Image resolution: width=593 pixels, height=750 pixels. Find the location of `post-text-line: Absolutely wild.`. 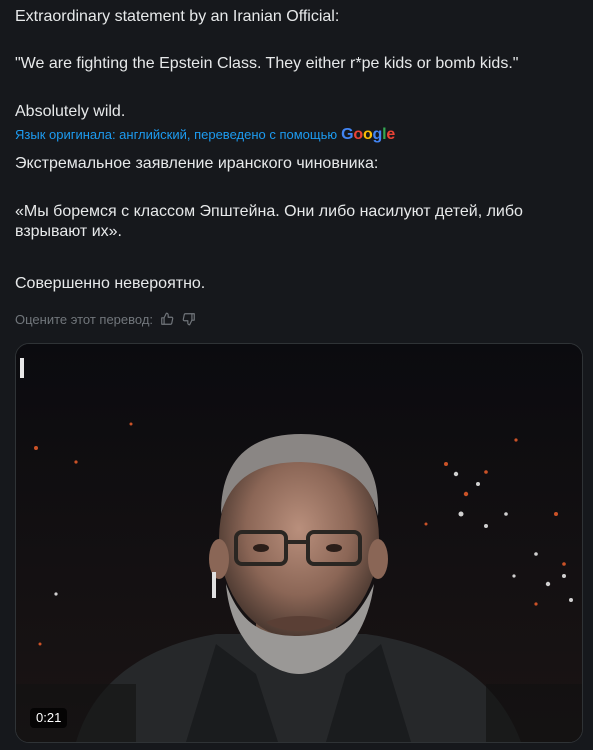

post-text-line: Absolutely wild. is located at coordinates (70, 111).